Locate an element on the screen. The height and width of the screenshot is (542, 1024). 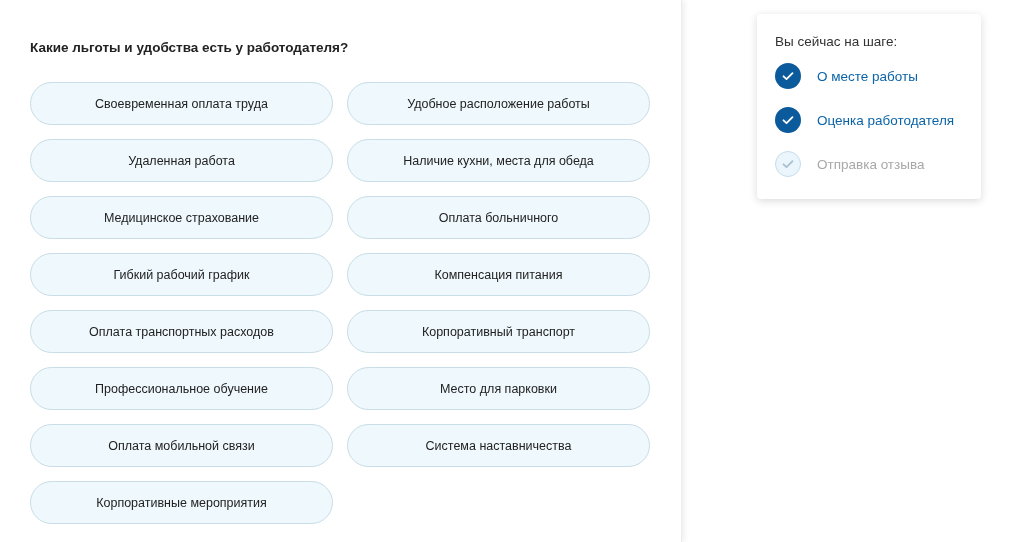
benefit-option: Наличие кухни, места для обеда is located at coordinates (498, 160).